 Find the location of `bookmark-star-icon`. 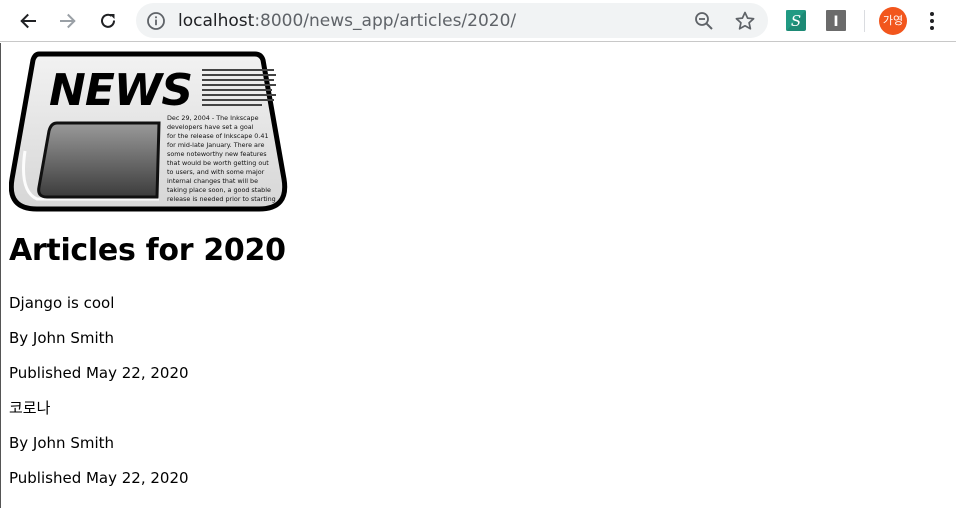

bookmark-star-icon is located at coordinates (745, 21).